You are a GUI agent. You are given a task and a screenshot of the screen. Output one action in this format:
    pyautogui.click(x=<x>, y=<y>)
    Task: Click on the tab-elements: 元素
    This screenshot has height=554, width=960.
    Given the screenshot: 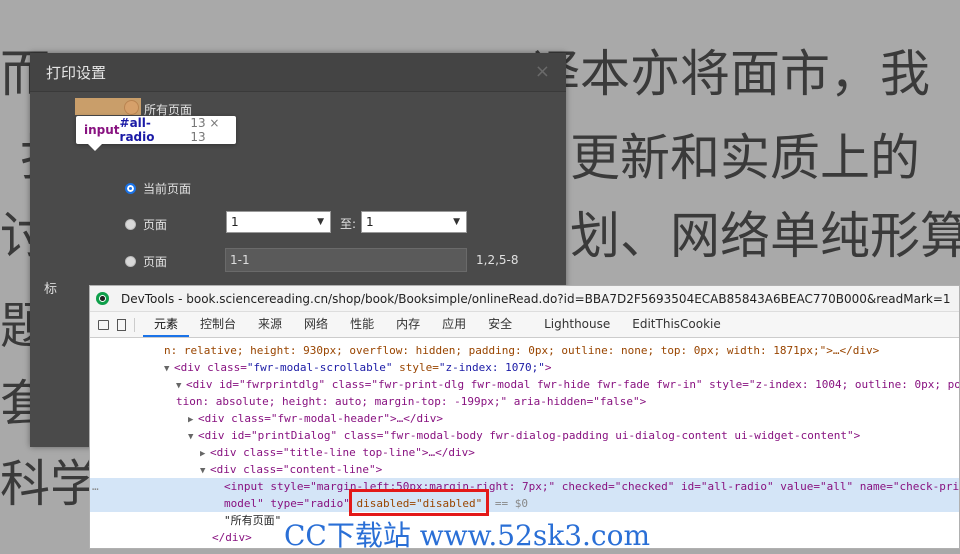 What is the action you would take?
    pyautogui.click(x=166, y=324)
    